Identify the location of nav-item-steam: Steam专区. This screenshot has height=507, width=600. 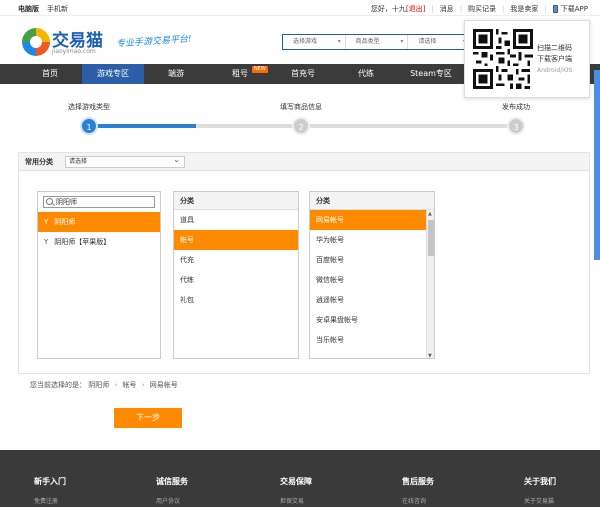
(431, 74).